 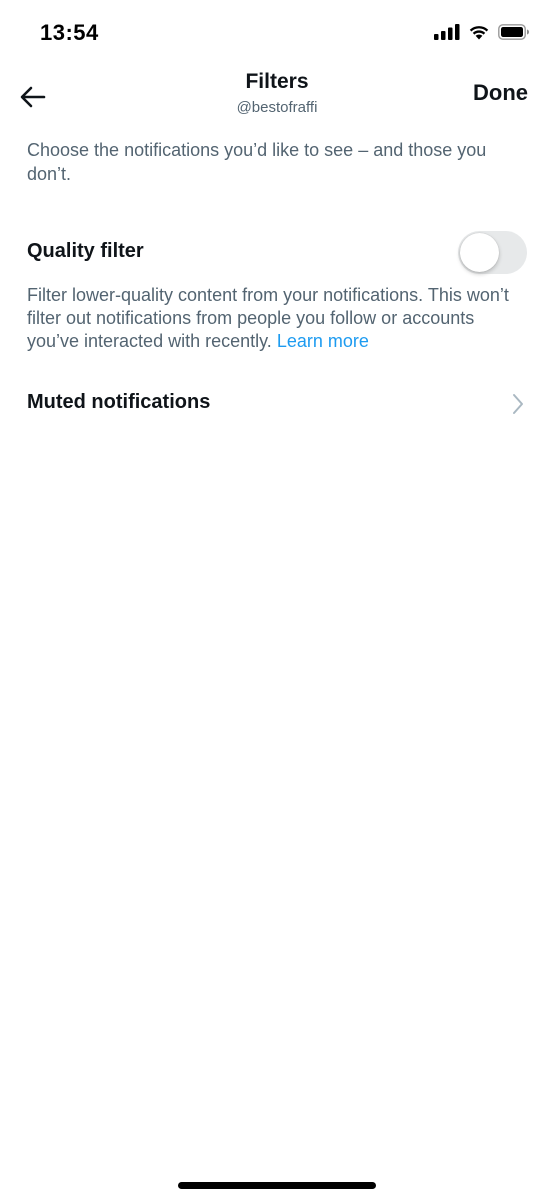 What do you see at coordinates (277, 404) in the screenshot?
I see `muted-notifications-row: Muted notifications` at bounding box center [277, 404].